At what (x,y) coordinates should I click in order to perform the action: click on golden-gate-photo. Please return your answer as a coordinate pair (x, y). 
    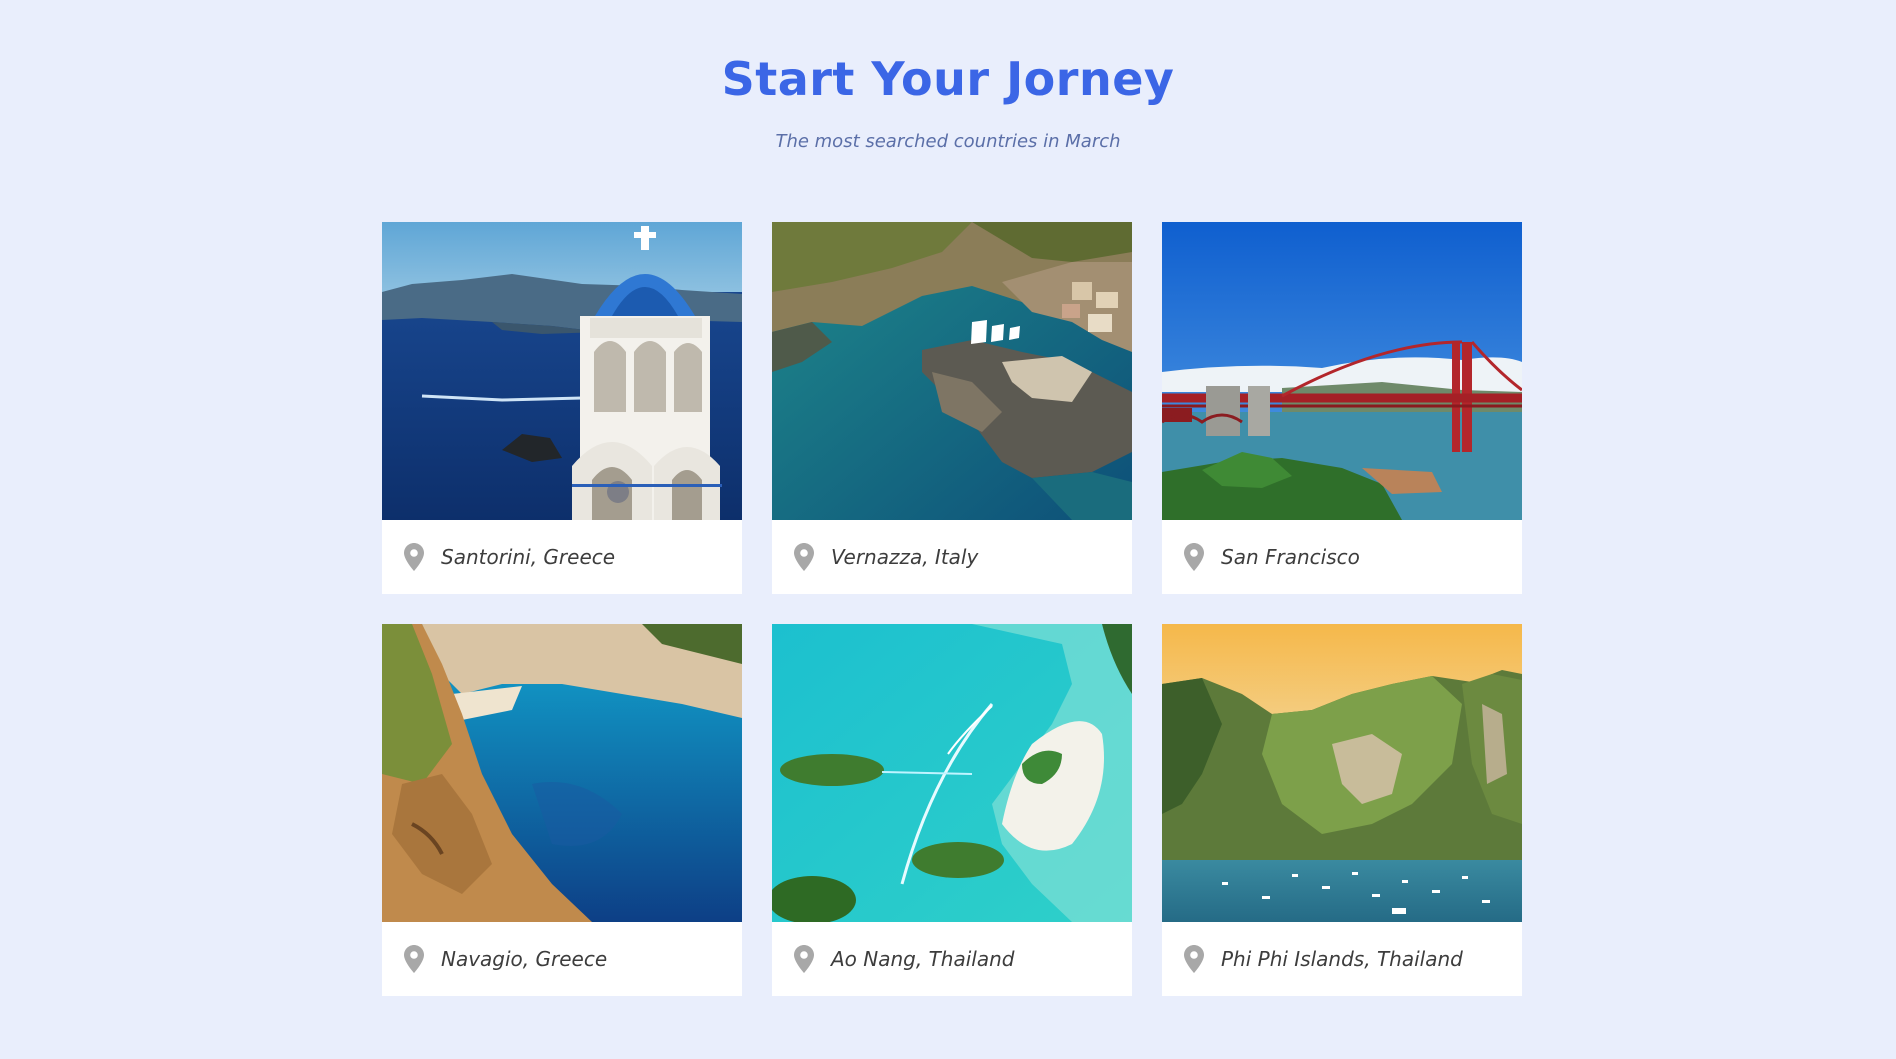
    Looking at the image, I should click on (1342, 371).